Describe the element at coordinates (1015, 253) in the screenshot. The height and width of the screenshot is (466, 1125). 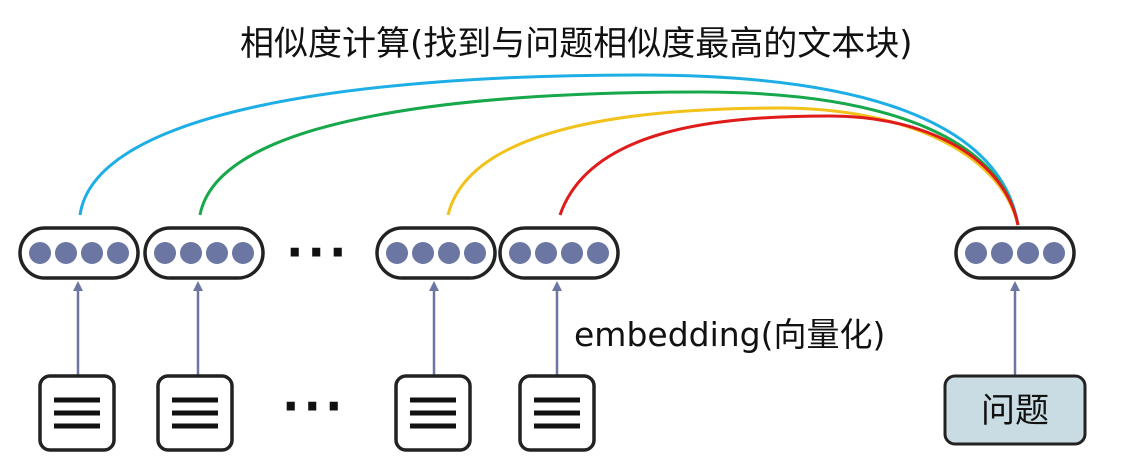
I see `question-vector-capsule` at that location.